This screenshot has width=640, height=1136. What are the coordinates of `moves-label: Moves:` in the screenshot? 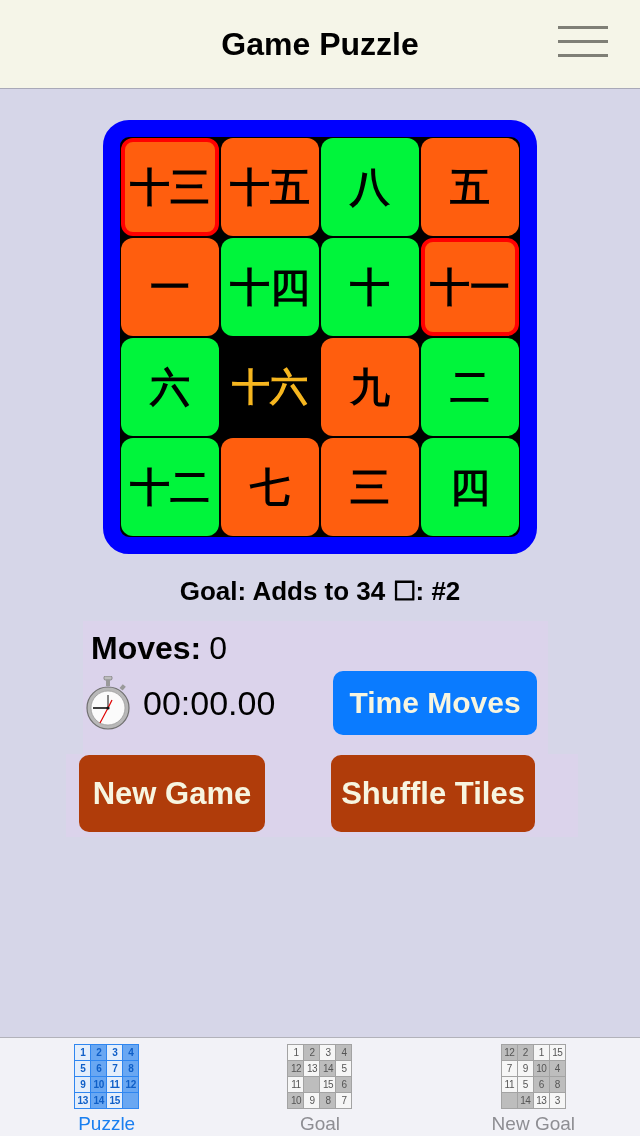 It's located at (146, 648).